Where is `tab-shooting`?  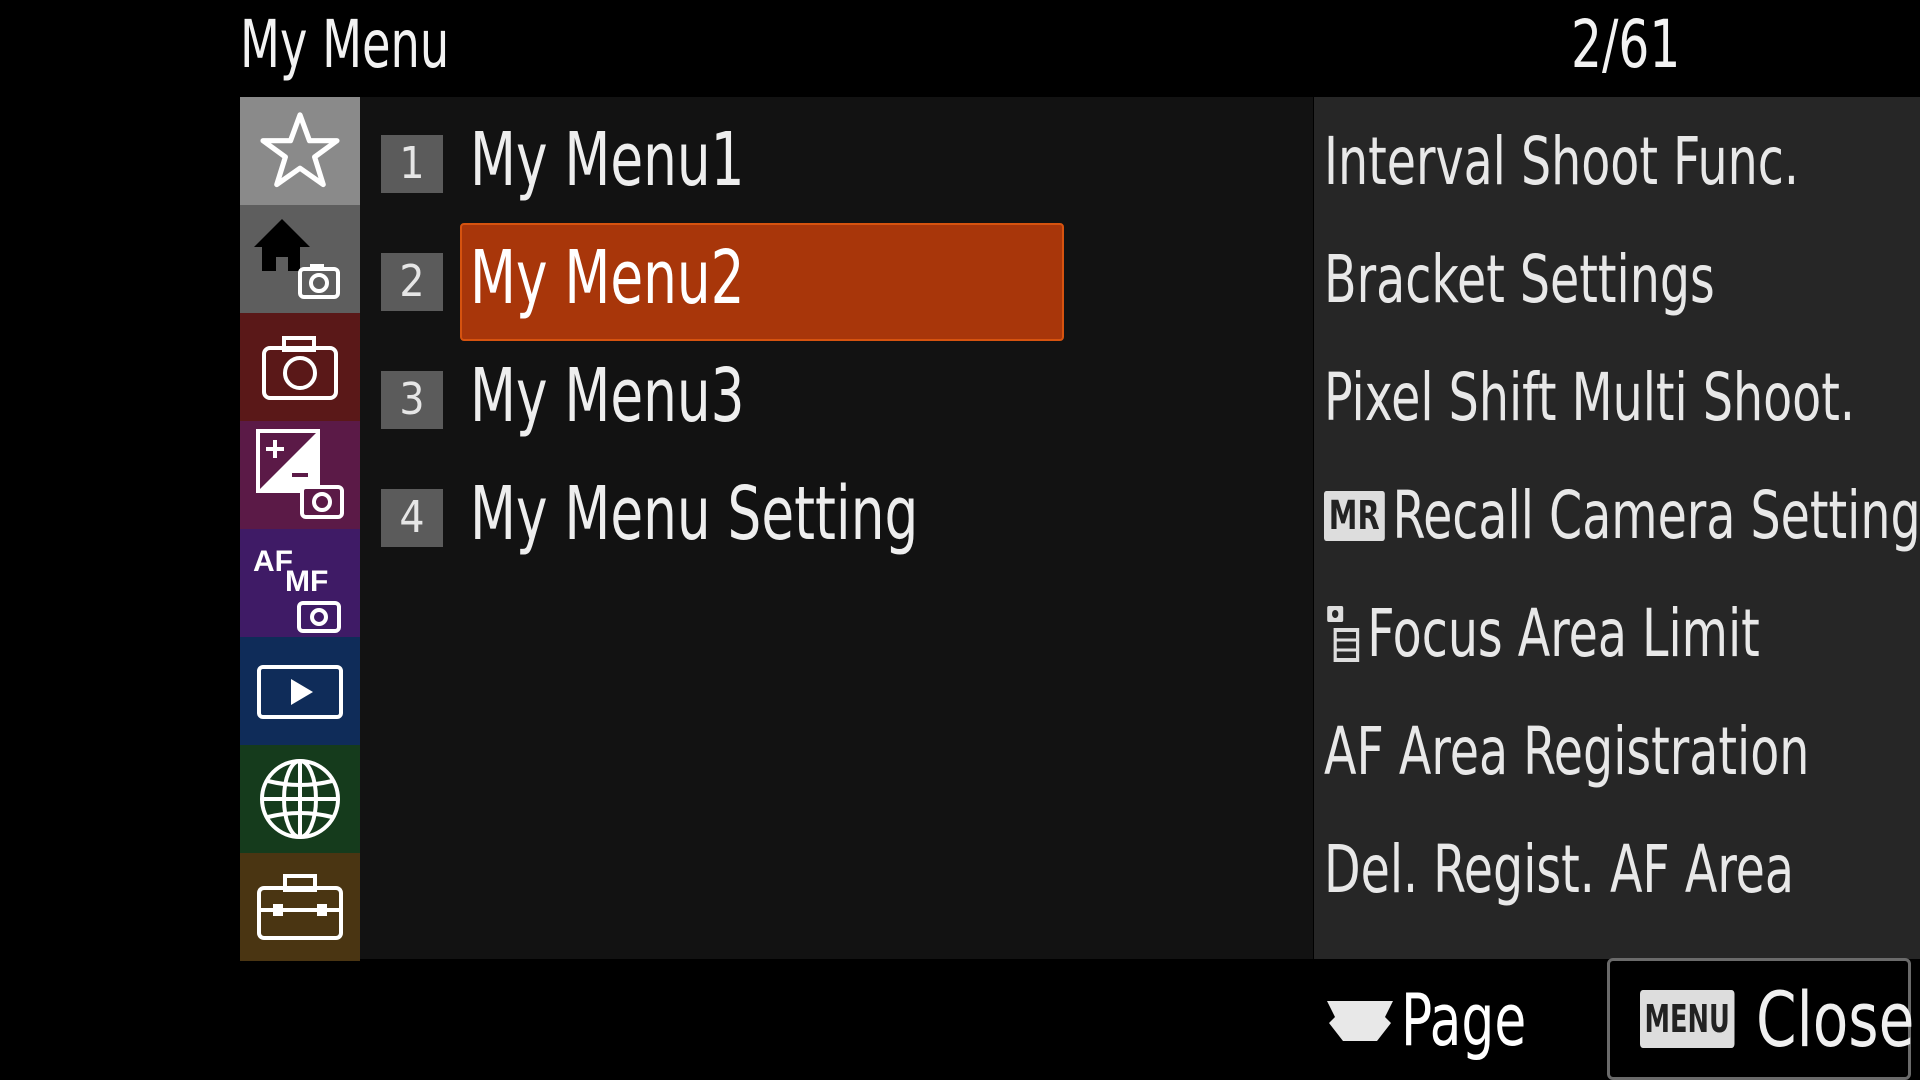 tab-shooting is located at coordinates (300, 367).